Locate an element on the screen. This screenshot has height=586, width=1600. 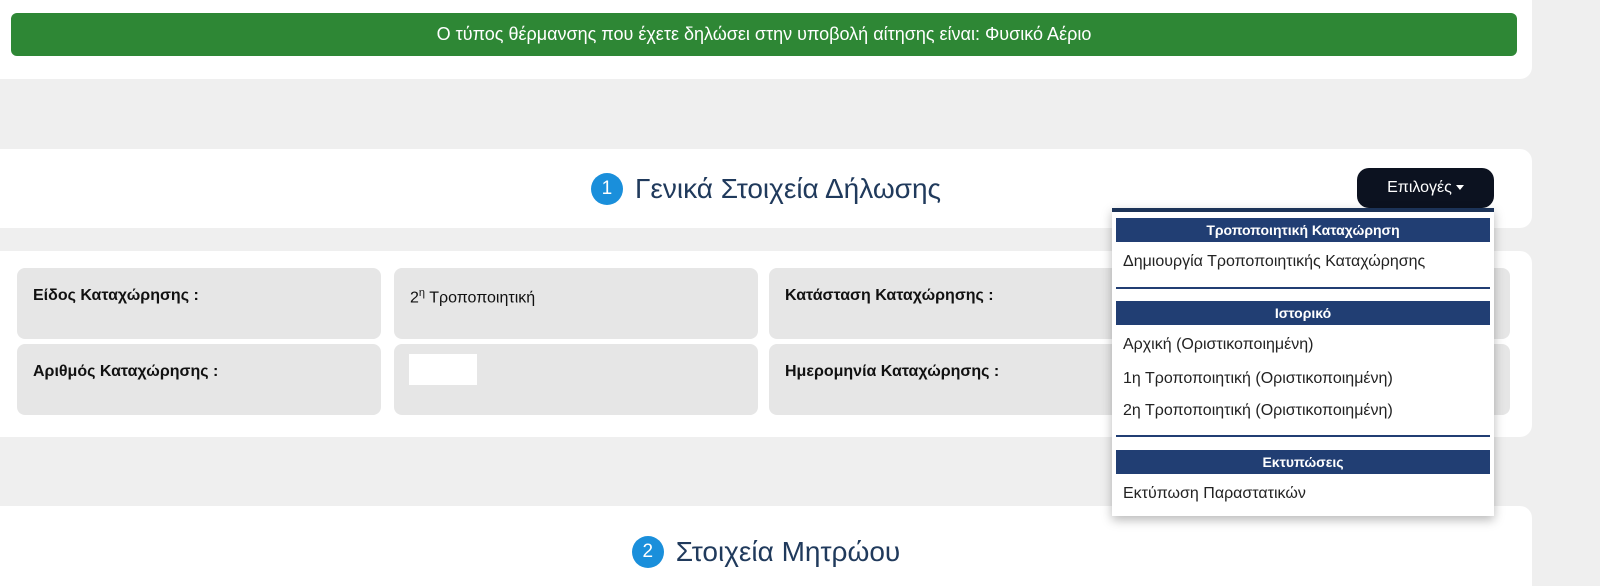
section-number-badge: 1 is located at coordinates (606, 189).